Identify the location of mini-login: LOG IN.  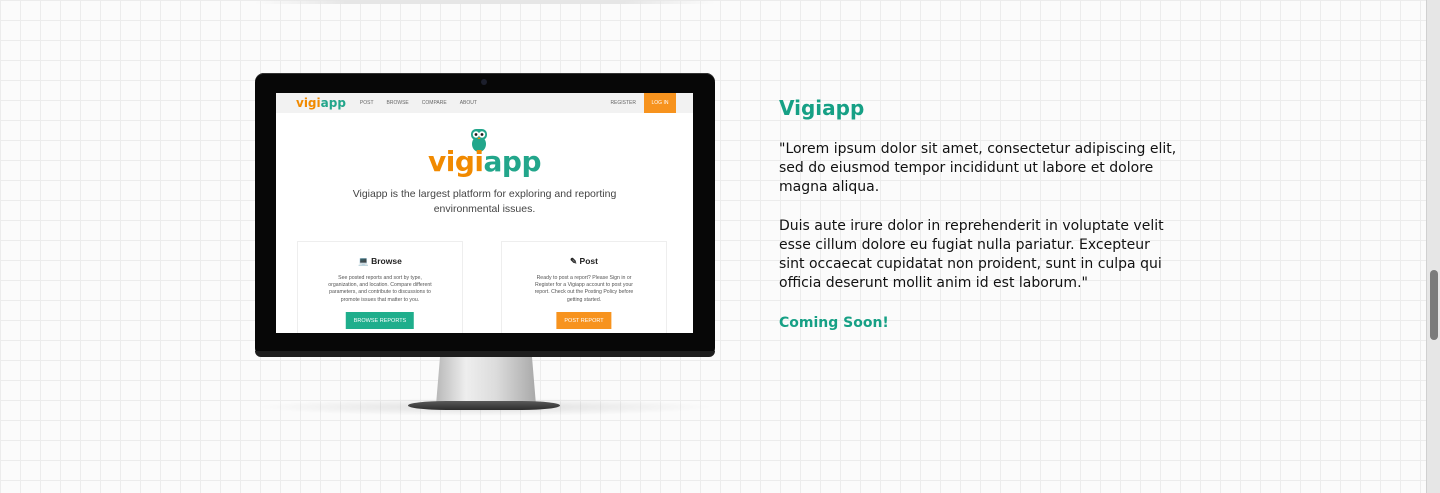
(660, 103).